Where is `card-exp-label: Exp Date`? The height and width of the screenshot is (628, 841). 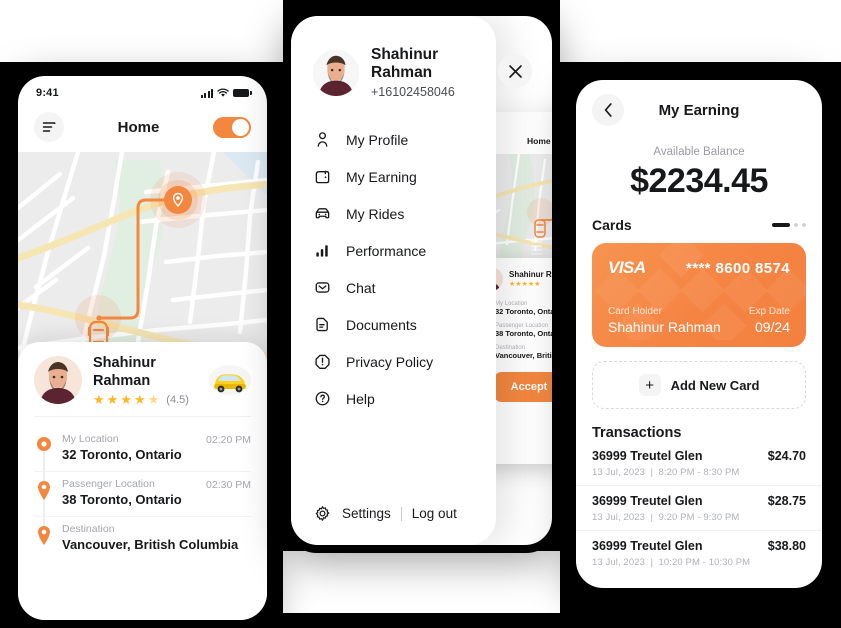
card-exp-label: Exp Date is located at coordinates (769, 311).